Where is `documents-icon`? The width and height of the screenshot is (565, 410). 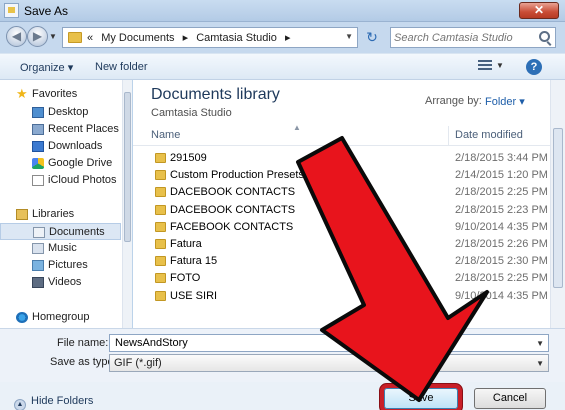
documents-icon is located at coordinates (39, 232).